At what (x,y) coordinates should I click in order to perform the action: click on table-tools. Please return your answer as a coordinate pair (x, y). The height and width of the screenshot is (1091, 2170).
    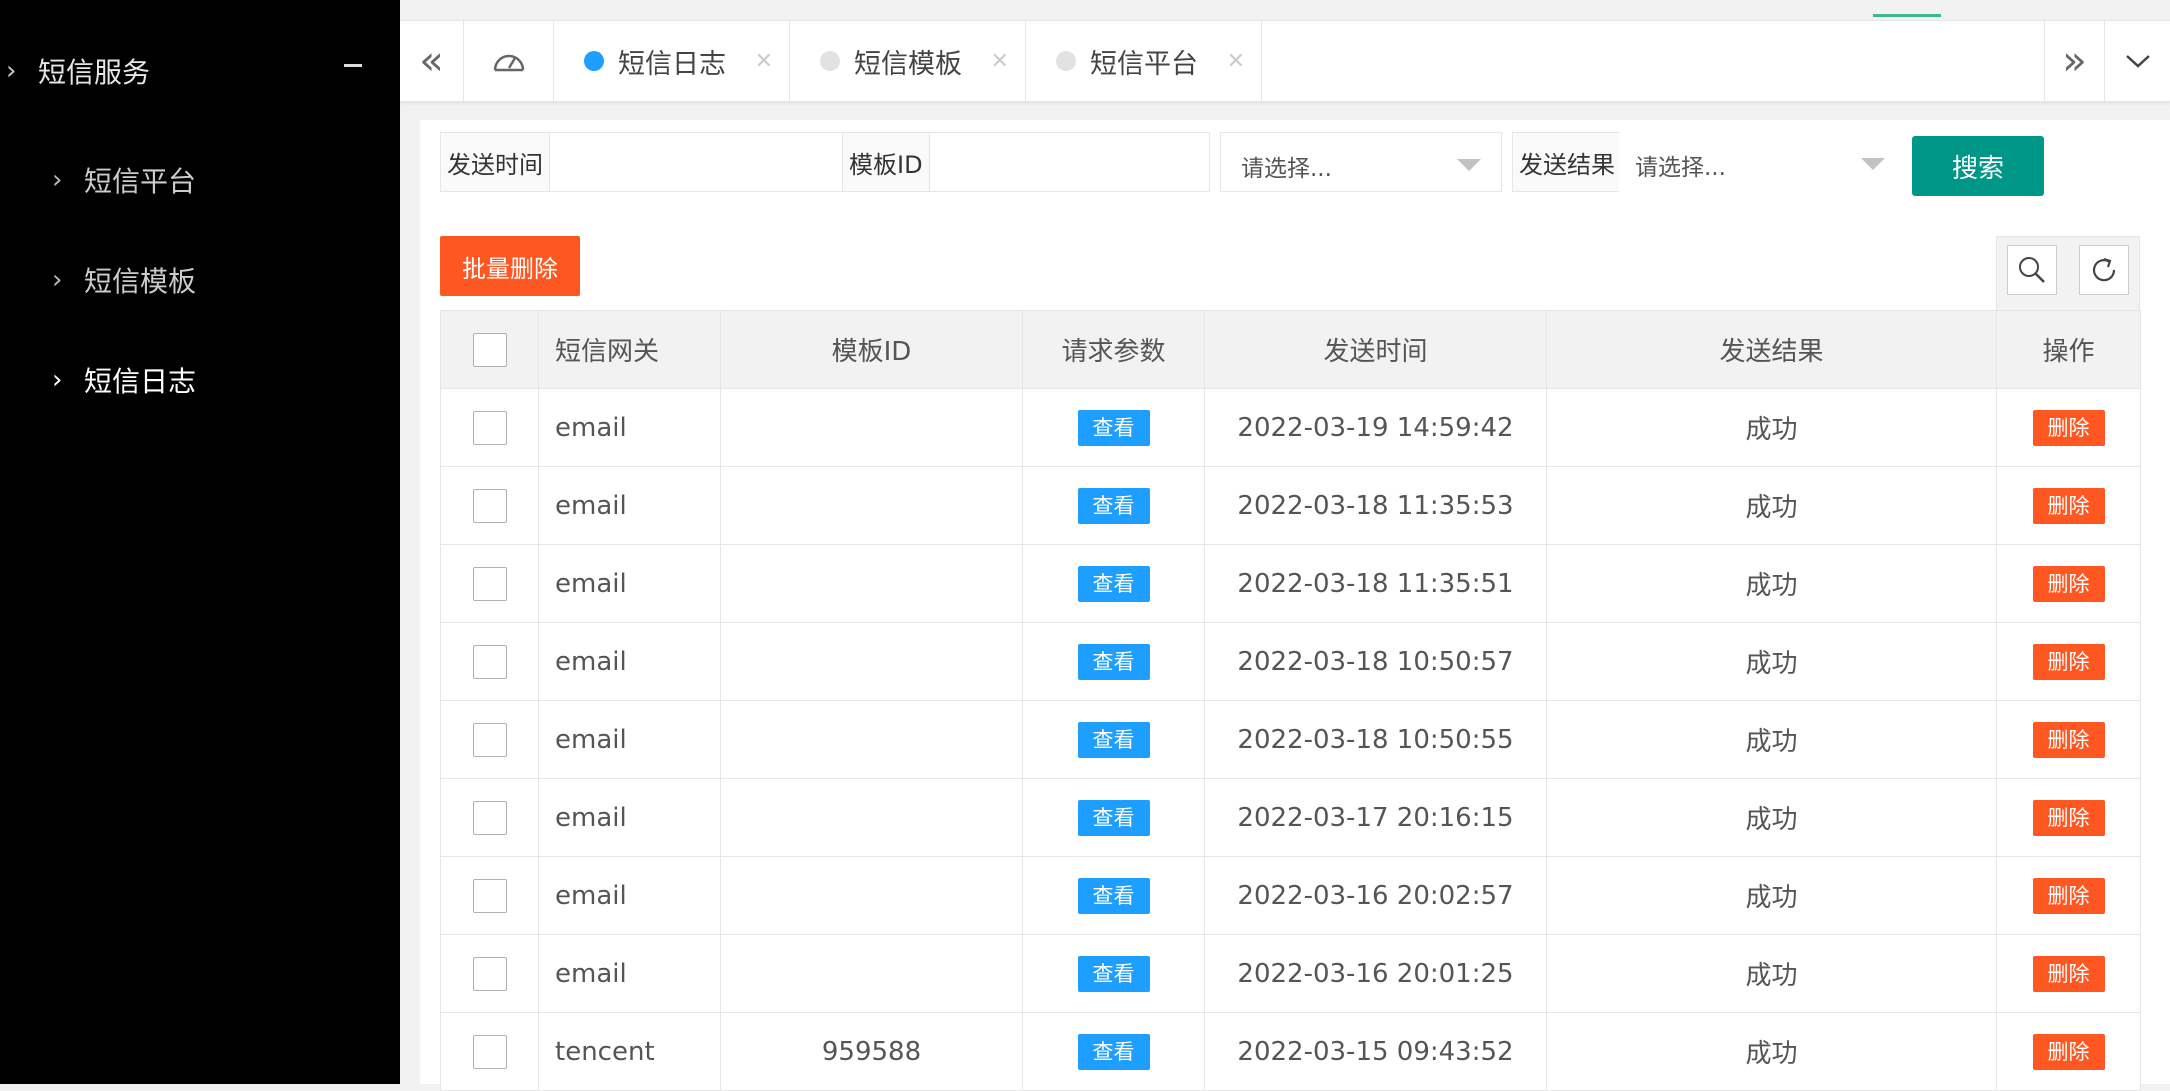
    Looking at the image, I should click on (2068, 273).